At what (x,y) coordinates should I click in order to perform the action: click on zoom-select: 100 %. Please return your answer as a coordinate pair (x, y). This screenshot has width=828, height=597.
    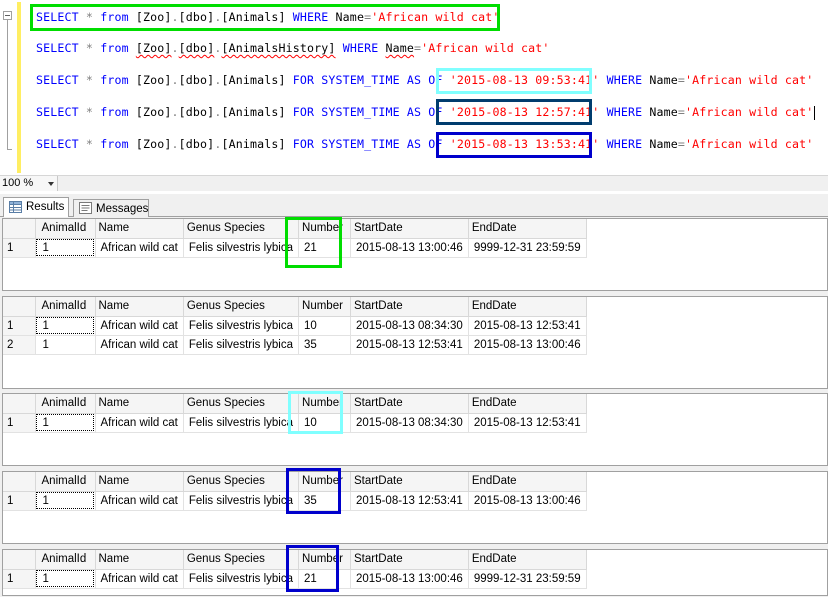
    Looking at the image, I should click on (29, 183).